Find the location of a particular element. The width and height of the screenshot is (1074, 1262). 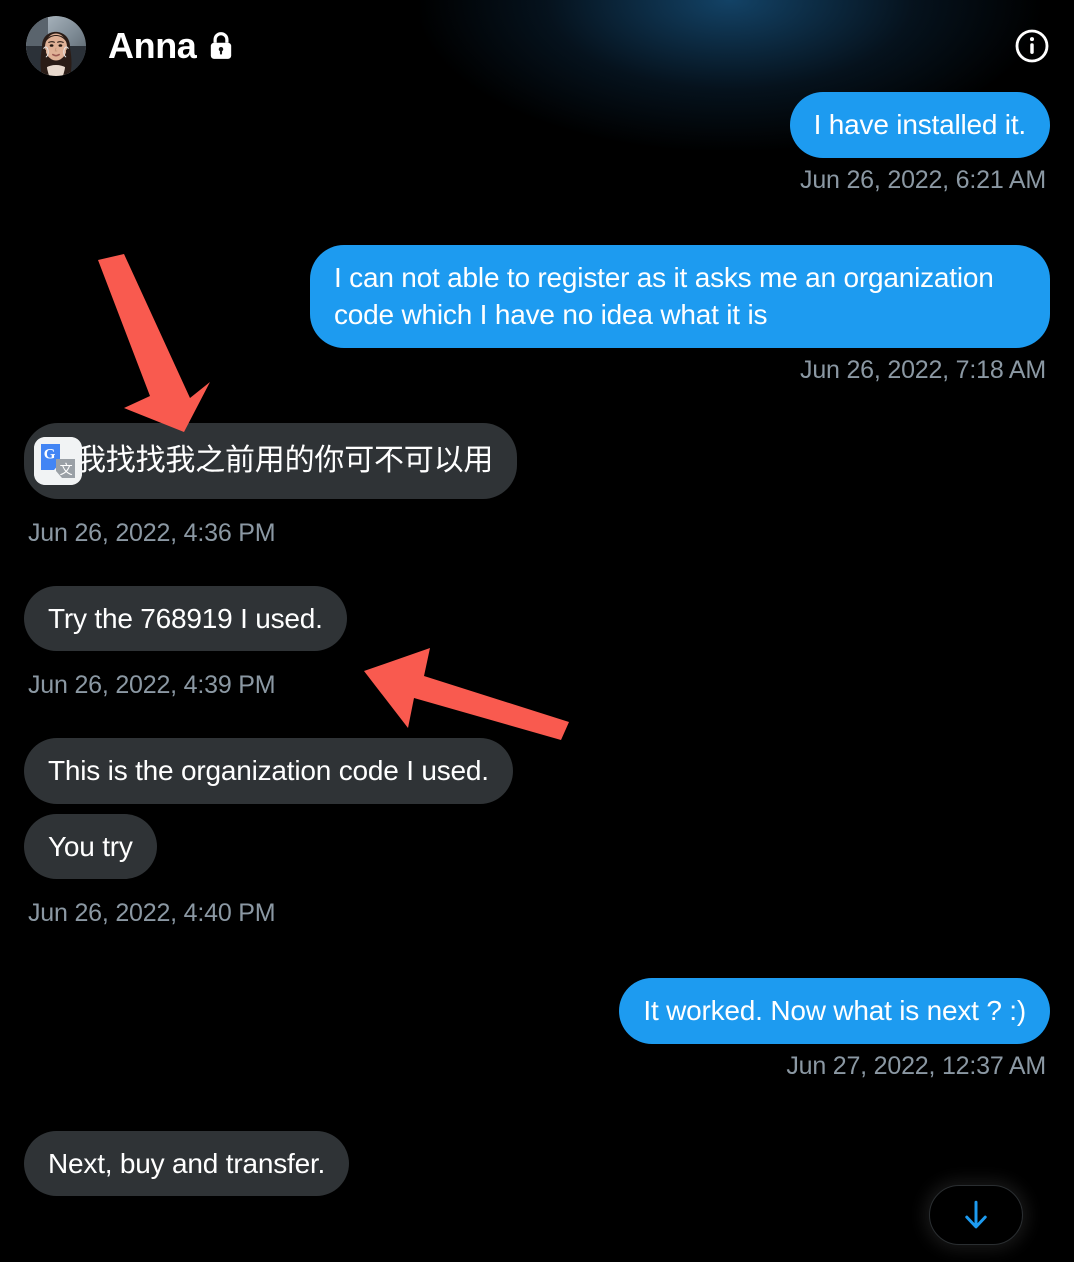

svg-text: G is located at coordinates (50, 454).